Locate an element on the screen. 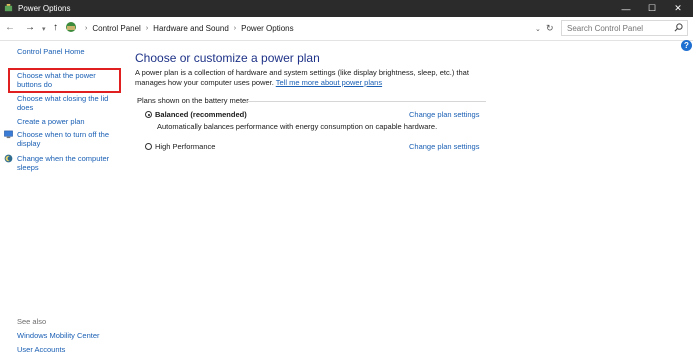 The image size is (693, 357). search-box is located at coordinates (624, 28).